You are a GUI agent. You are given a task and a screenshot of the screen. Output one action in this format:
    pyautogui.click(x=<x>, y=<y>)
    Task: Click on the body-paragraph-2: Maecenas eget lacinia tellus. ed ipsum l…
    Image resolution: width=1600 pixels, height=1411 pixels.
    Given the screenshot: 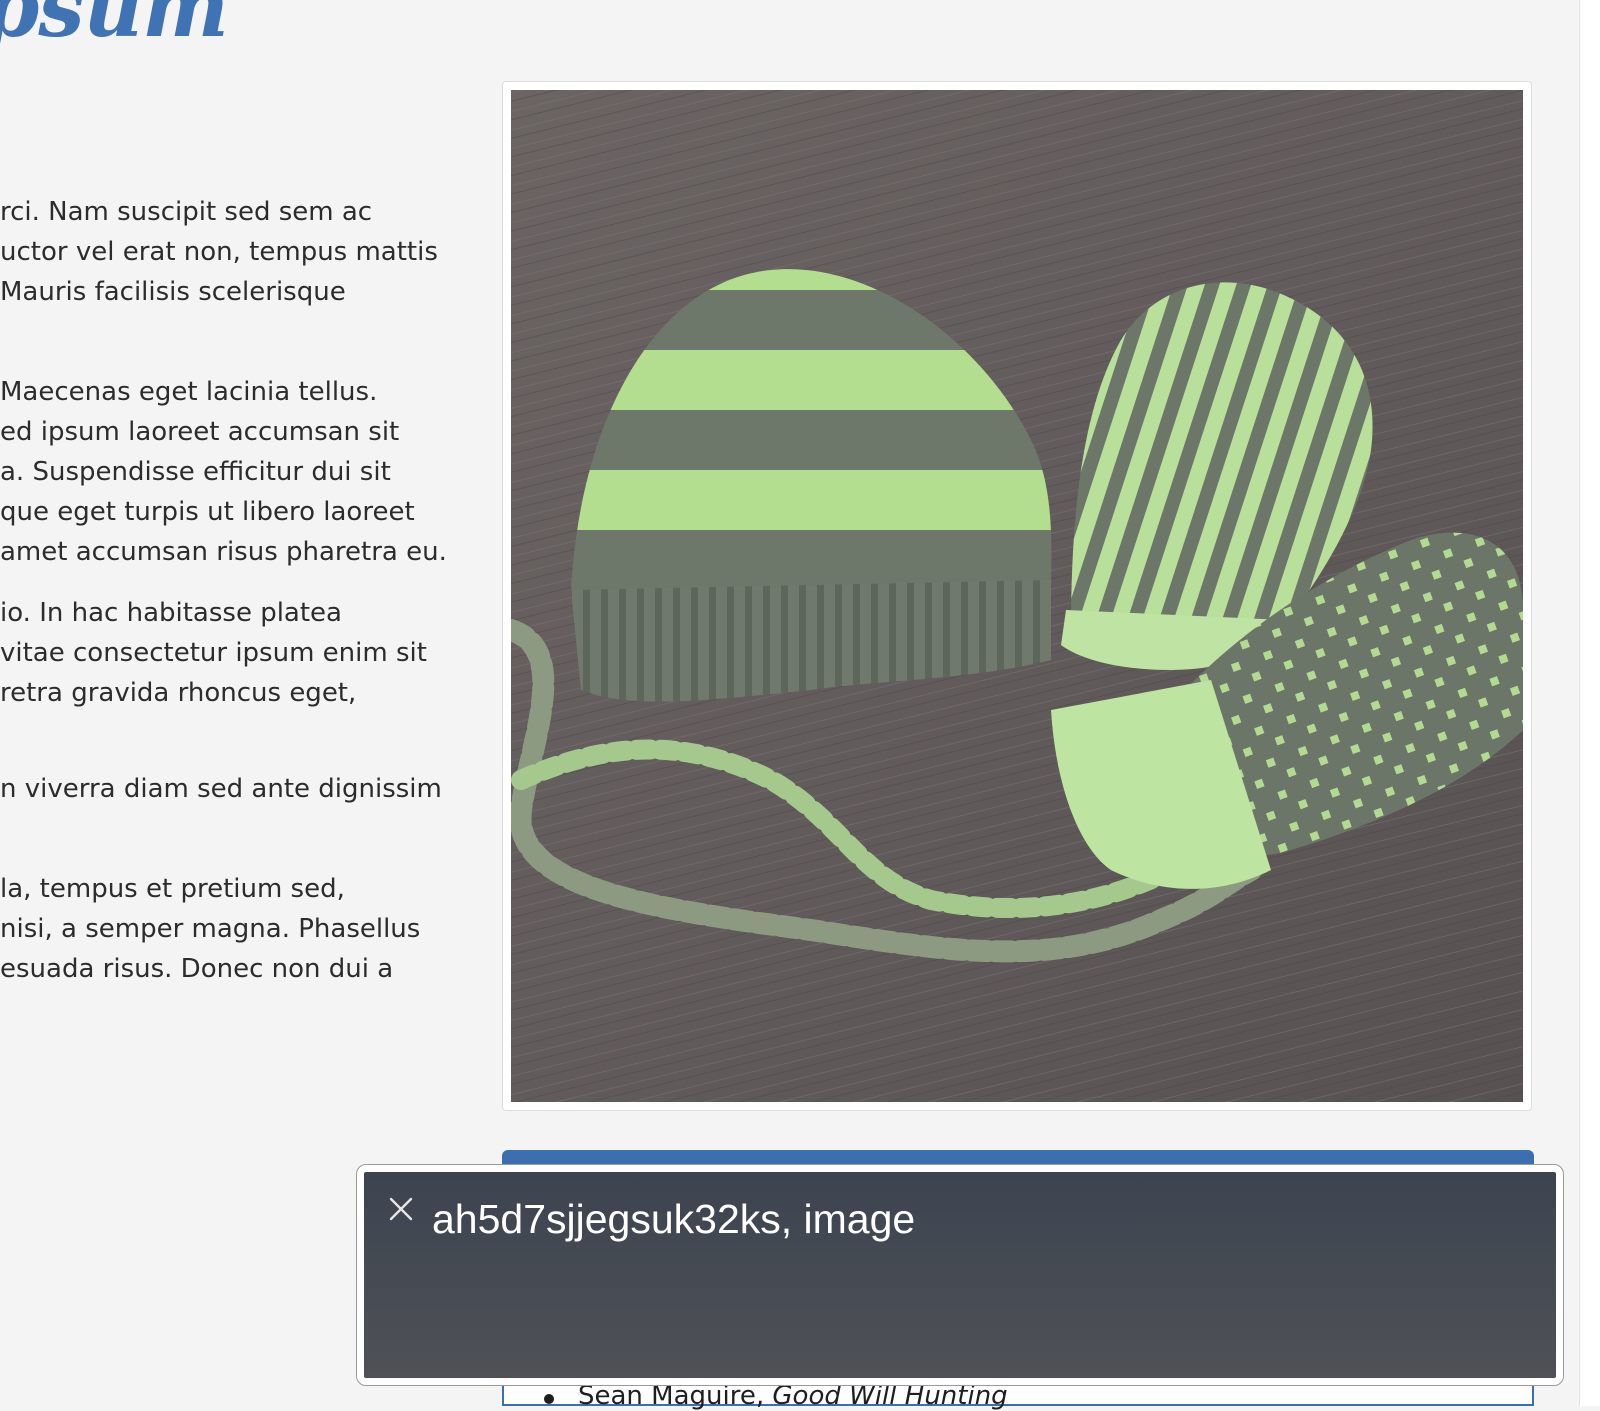 What is the action you would take?
    pyautogui.click(x=223, y=472)
    